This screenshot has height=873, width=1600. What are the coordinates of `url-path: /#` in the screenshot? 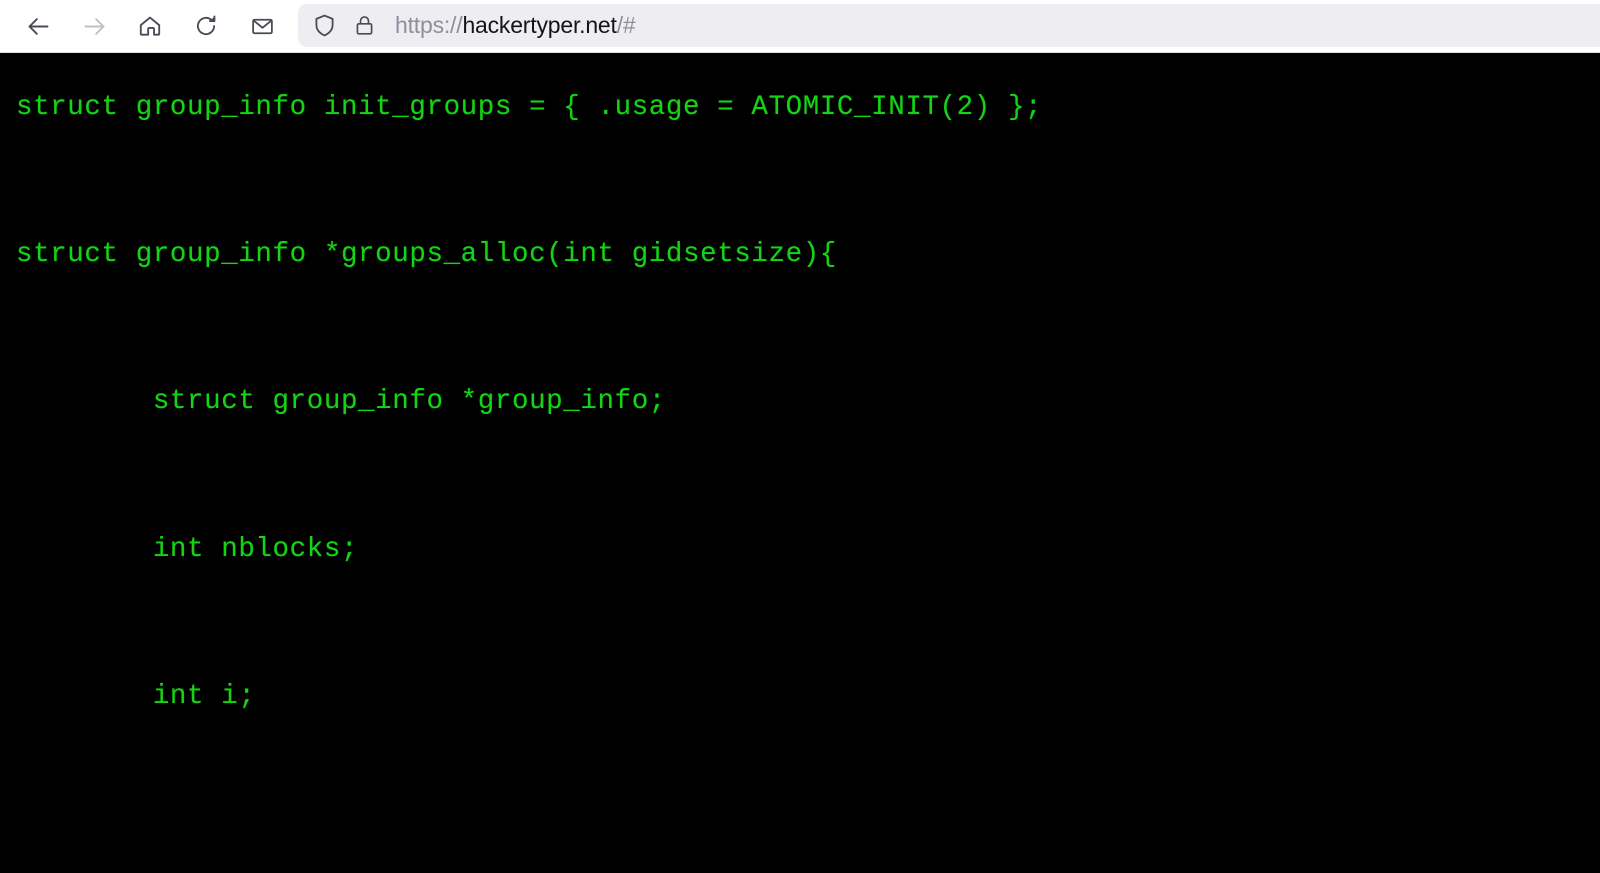 It's located at (626, 25).